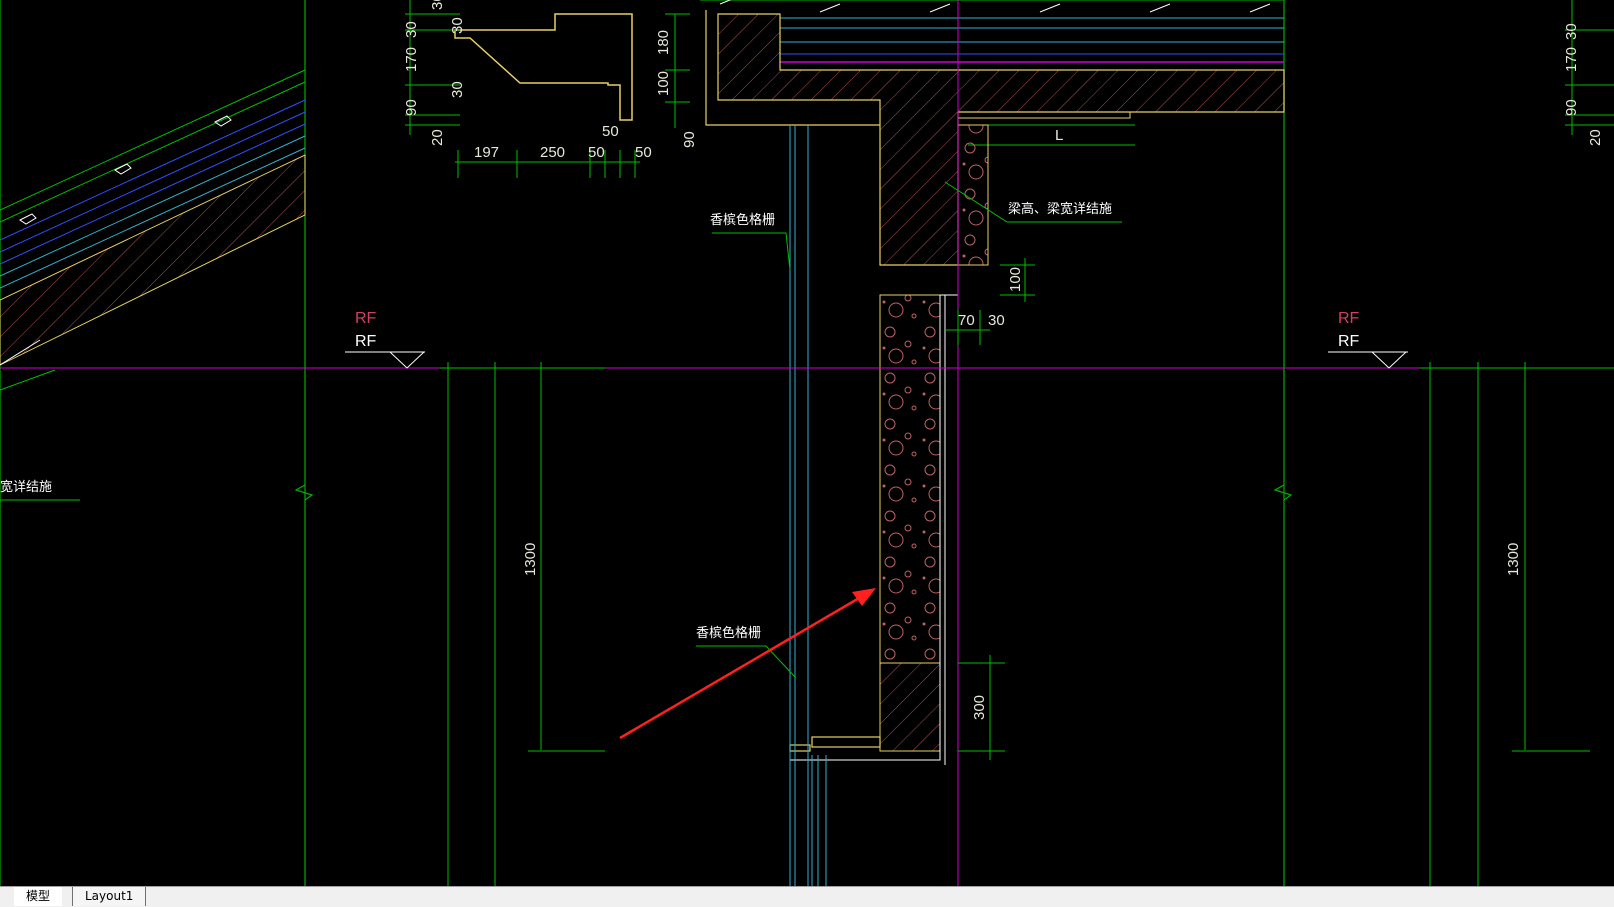 The width and height of the screenshot is (1614, 907). Describe the element at coordinates (38, 896) in the screenshot. I see `tab-model: 模型` at that location.